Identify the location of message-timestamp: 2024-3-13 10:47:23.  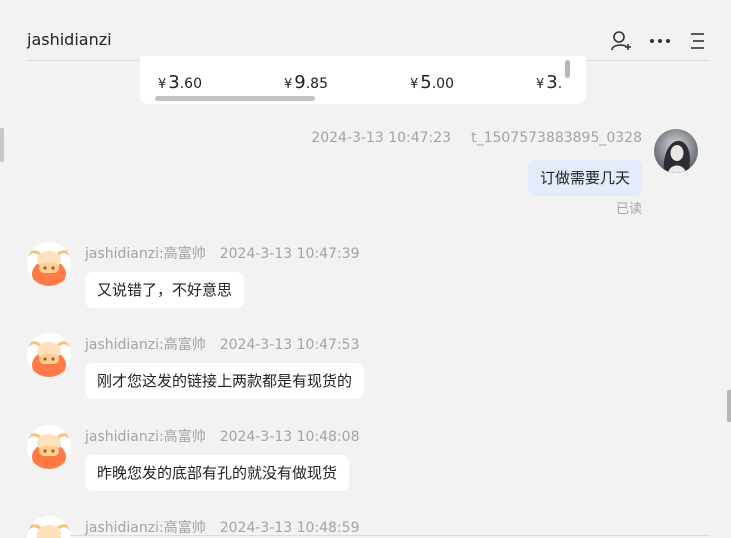
(381, 138).